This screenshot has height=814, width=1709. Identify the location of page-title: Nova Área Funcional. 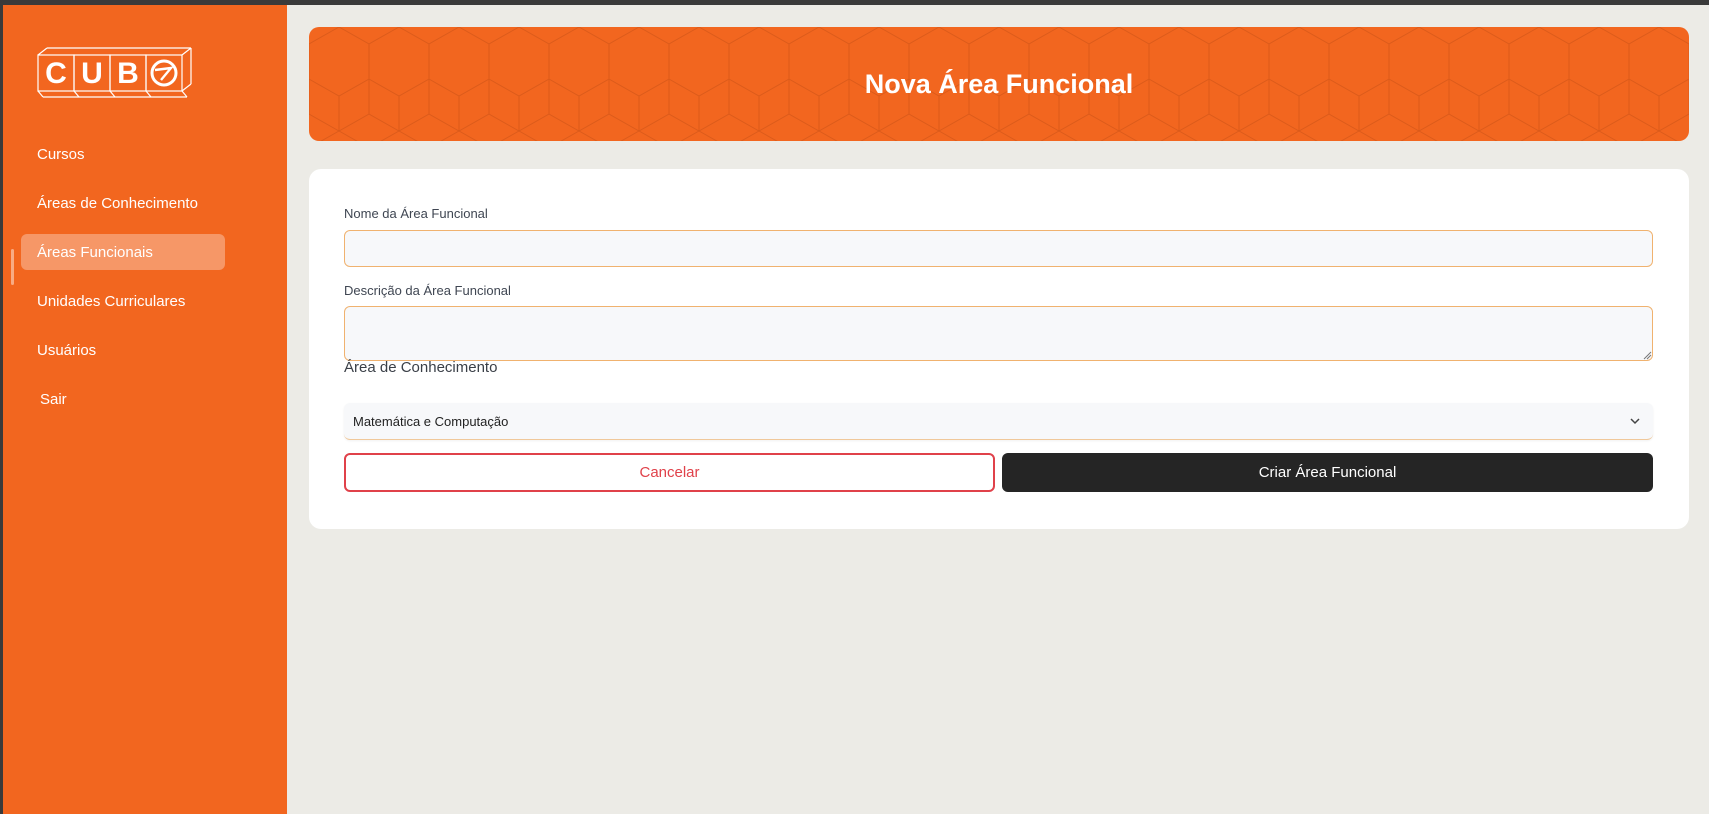
(999, 83).